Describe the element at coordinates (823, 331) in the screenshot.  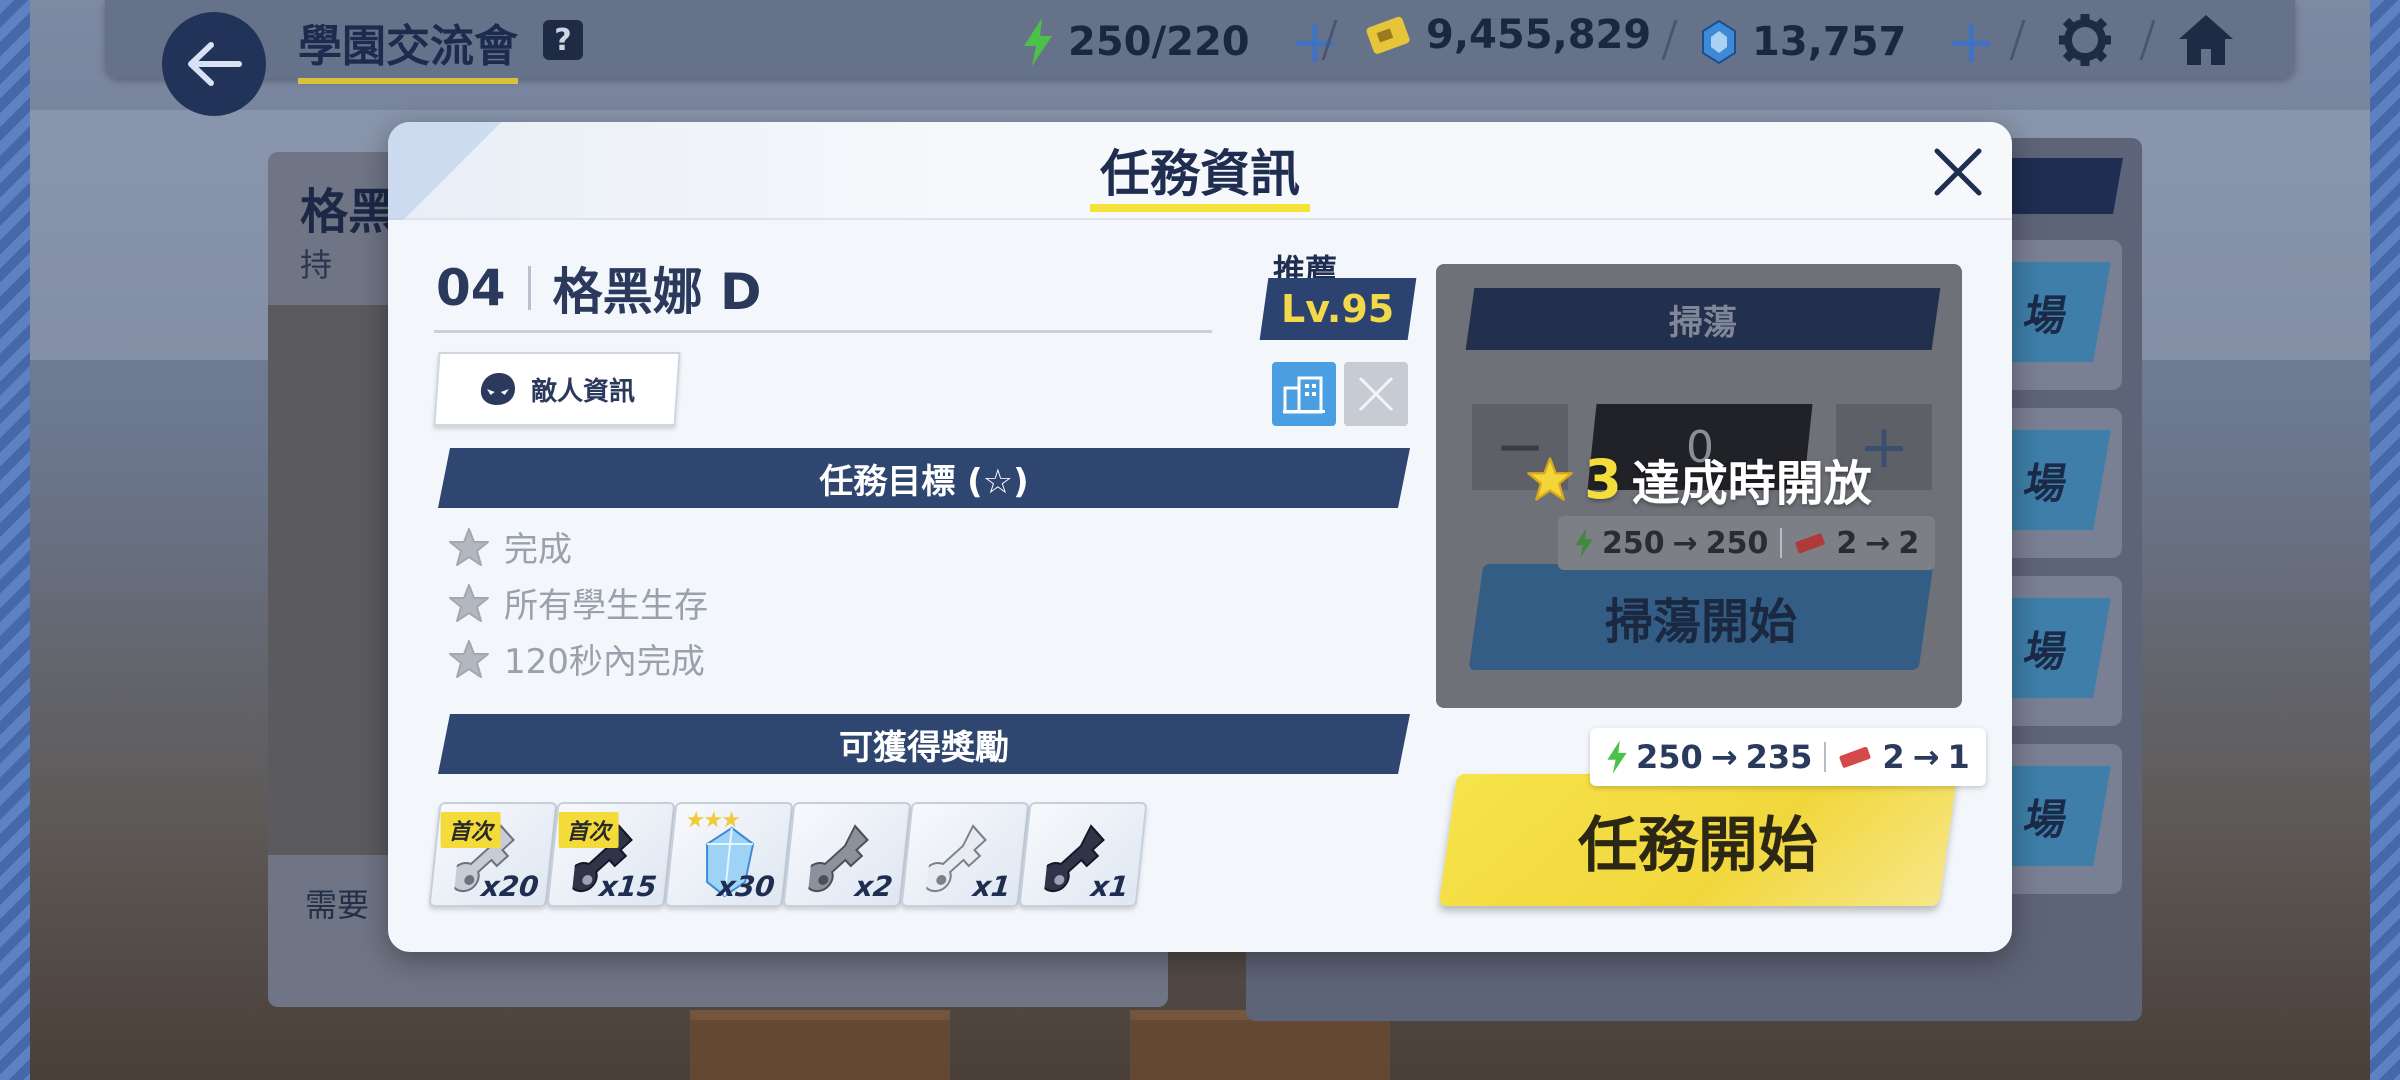
I see `heading-underline` at that location.